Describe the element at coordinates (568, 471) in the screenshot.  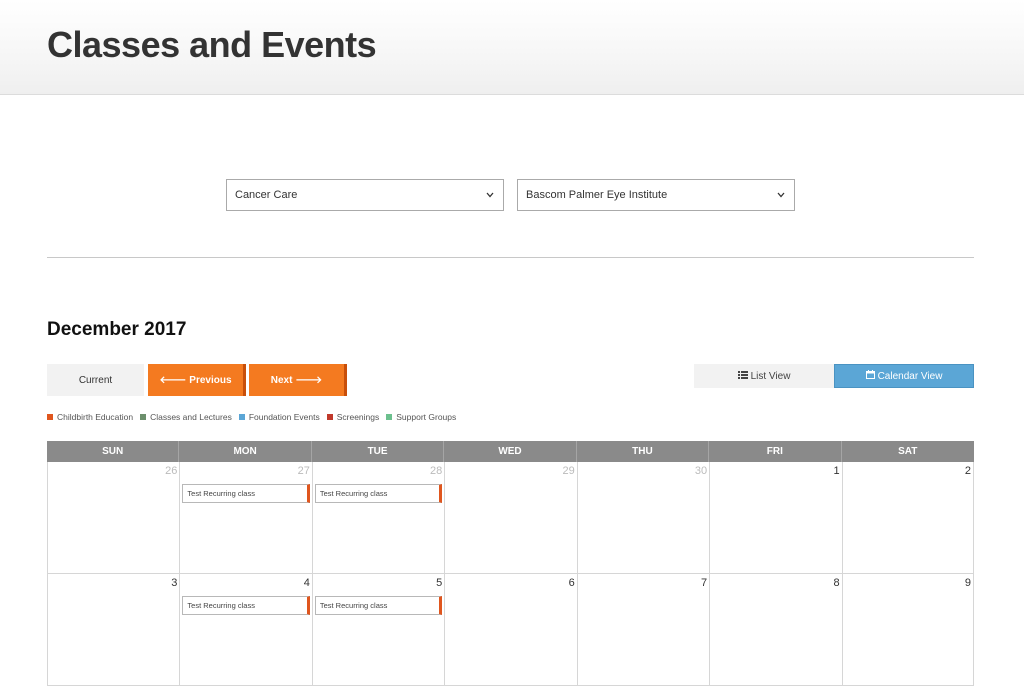
I see `day-number: 29` at that location.